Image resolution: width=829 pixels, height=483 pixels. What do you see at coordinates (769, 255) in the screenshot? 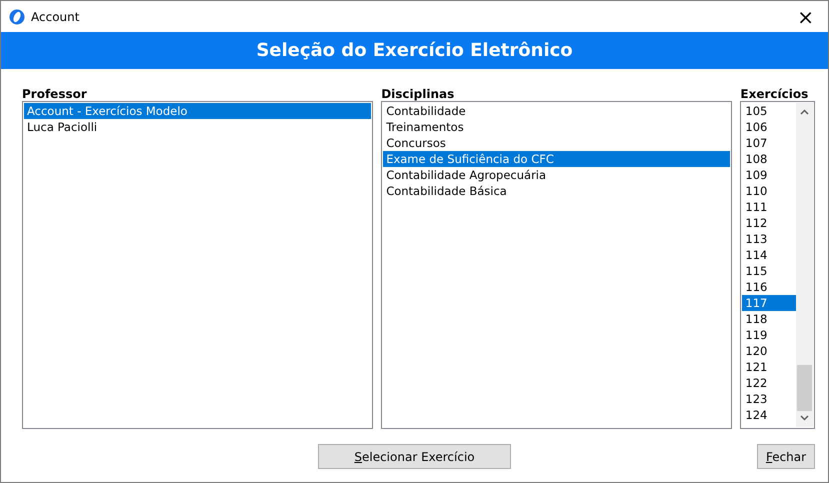
I see `list-item: 114` at bounding box center [769, 255].